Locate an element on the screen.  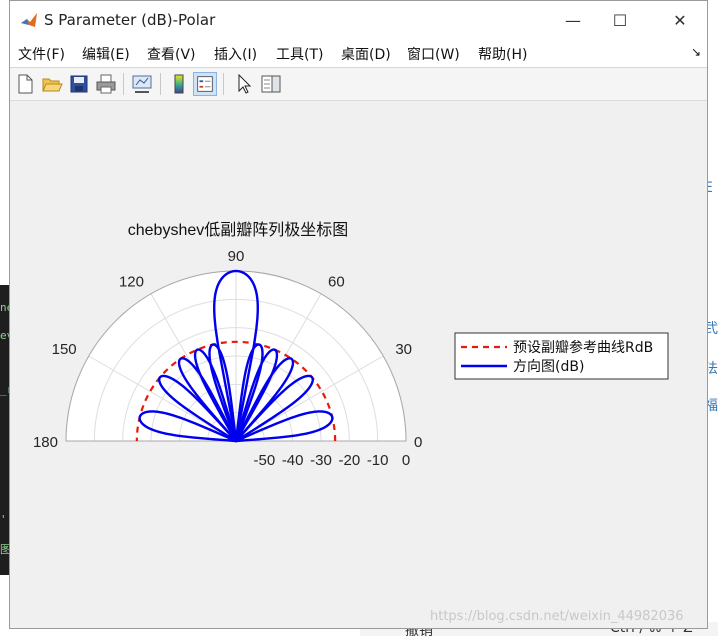
r-tick-label: -40 is located at coordinates (293, 460).